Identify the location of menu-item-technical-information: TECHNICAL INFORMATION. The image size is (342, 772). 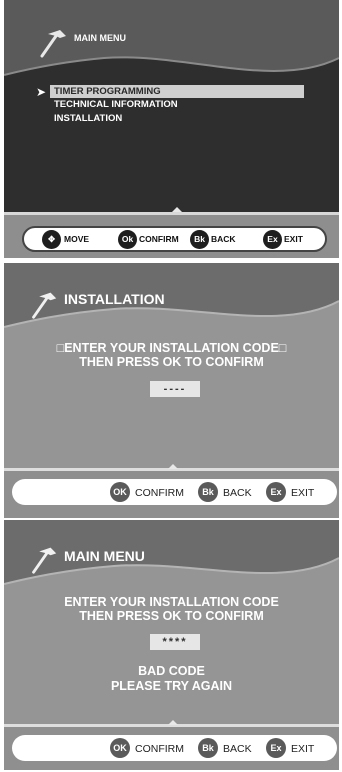
(116, 104).